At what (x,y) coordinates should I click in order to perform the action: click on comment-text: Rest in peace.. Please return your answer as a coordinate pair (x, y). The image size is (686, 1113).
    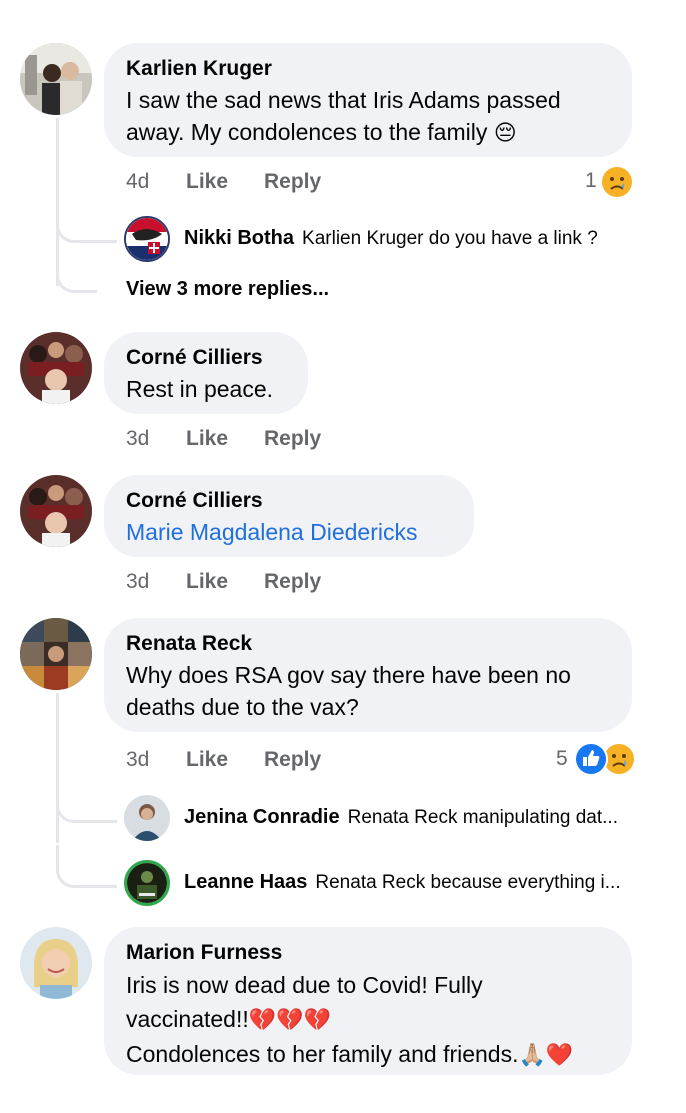
    Looking at the image, I should click on (200, 389).